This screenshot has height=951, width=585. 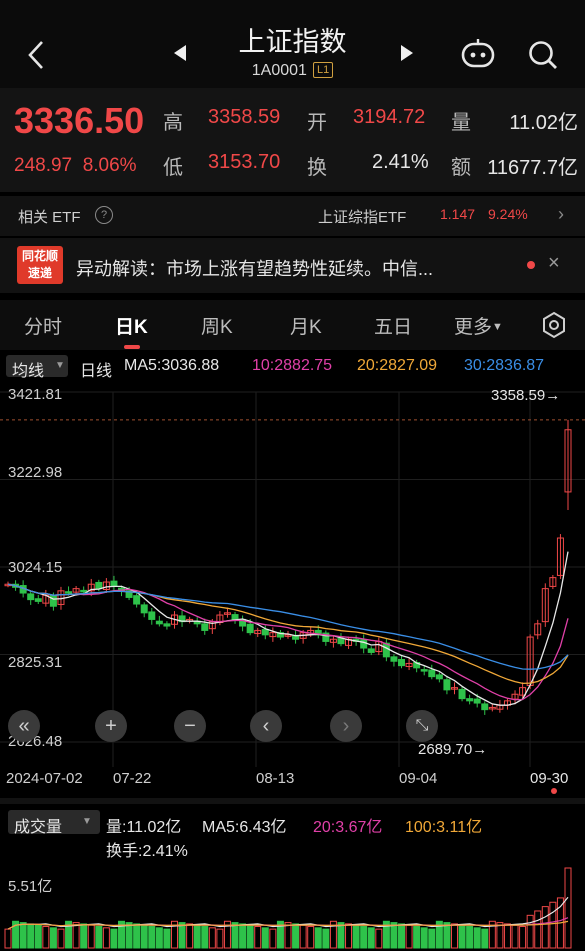 I want to click on tab-five-day: 五日, so click(x=393, y=325).